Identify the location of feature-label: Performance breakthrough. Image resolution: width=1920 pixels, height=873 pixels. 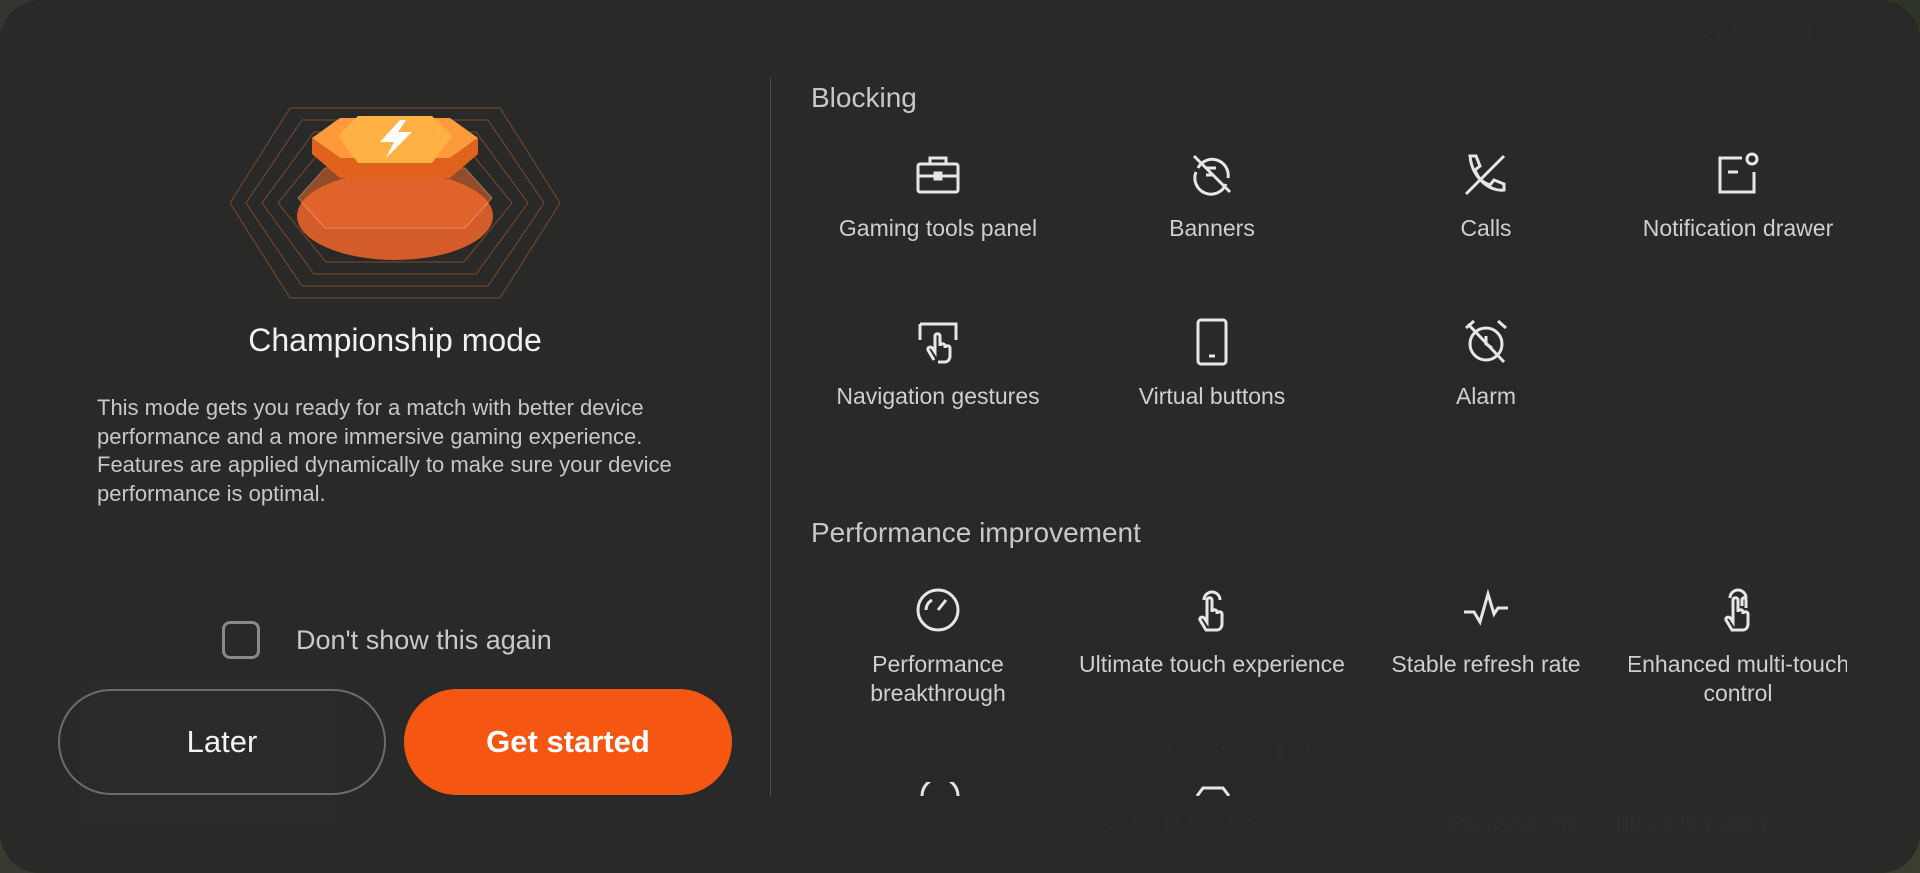
(938, 678).